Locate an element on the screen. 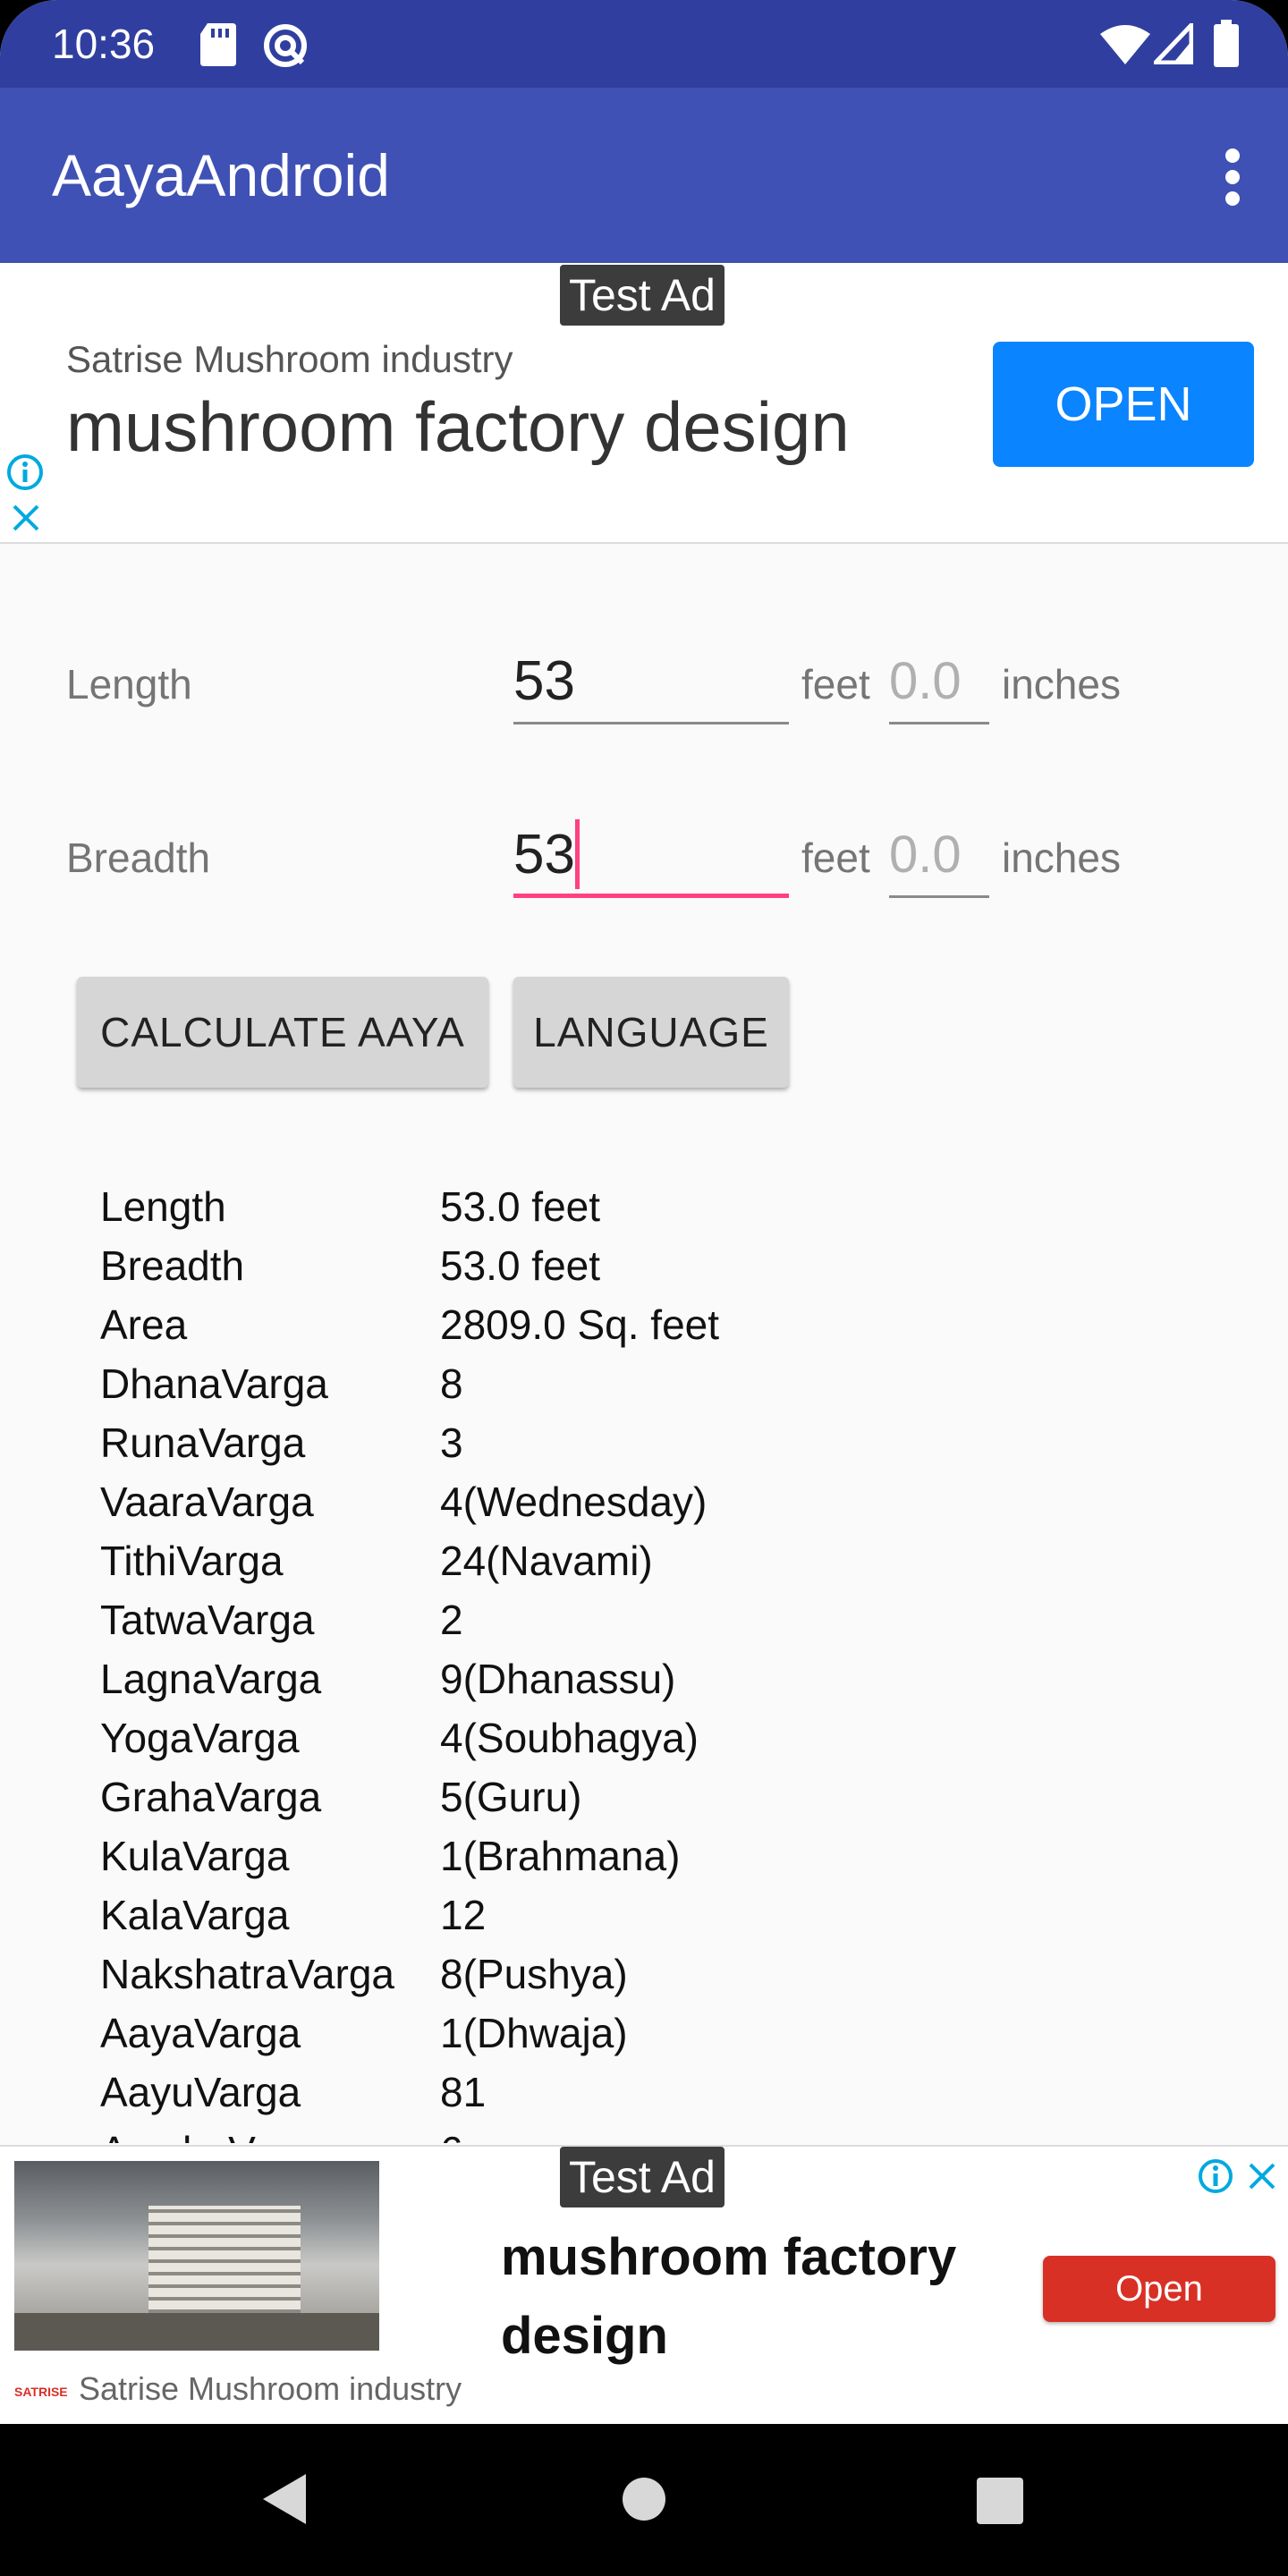 Image resolution: width=1288 pixels, height=2576 pixels. app-bar: AayaAndroid is located at coordinates (644, 175).